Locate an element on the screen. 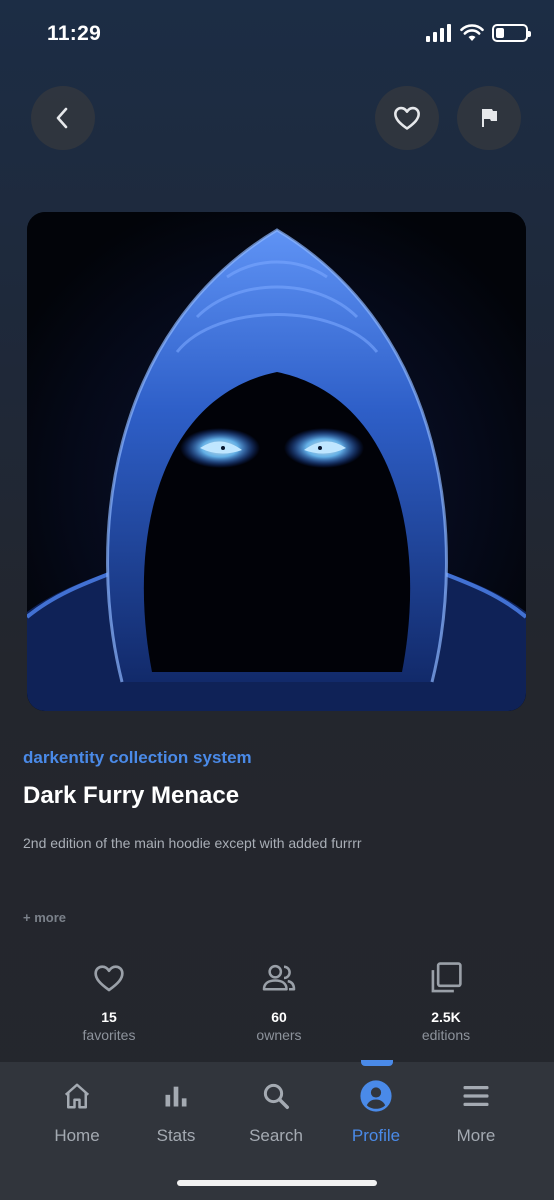 The height and width of the screenshot is (1200, 554). search-icon is located at coordinates (276, 1096).